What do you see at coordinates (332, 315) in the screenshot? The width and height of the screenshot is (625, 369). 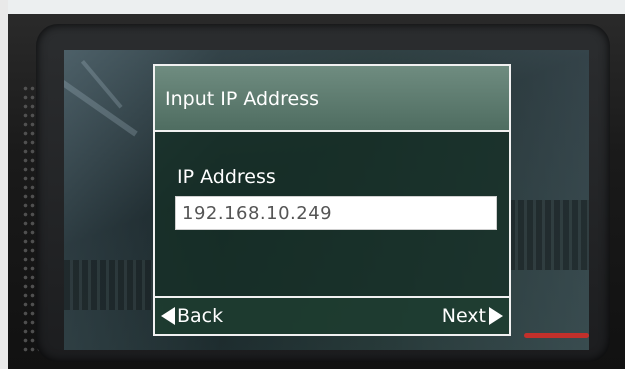 I see `dialog-footer: Back Next` at bounding box center [332, 315].